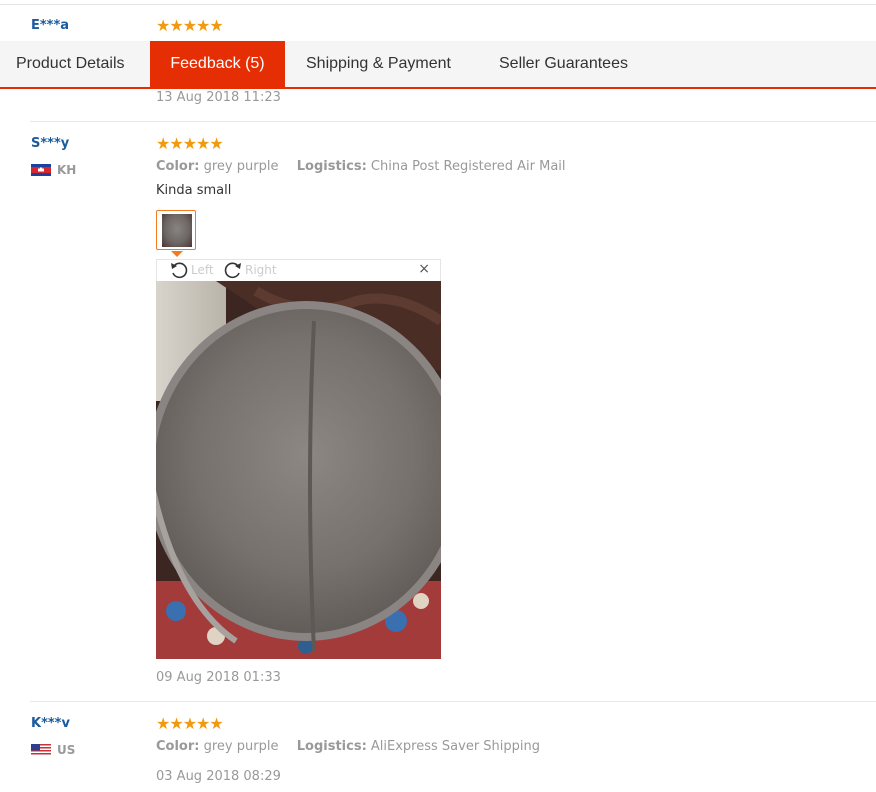 The width and height of the screenshot is (876, 792). Describe the element at coordinates (194, 190) in the screenshot. I see `review-comment: Kinda small` at that location.